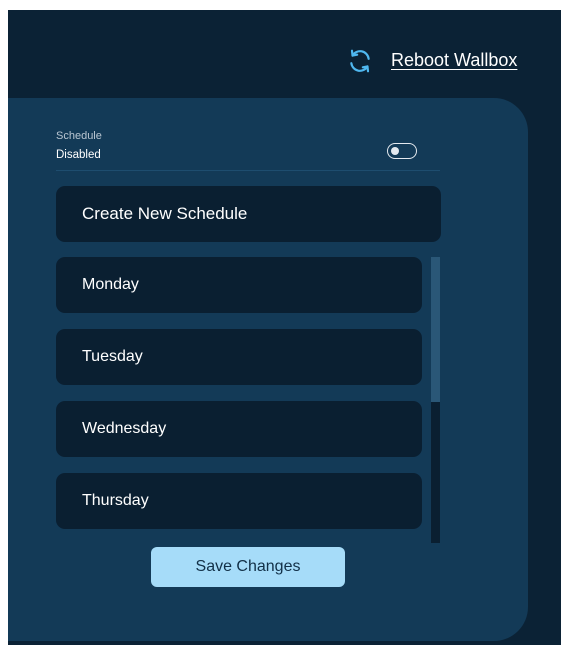  Describe the element at coordinates (248, 567) in the screenshot. I see `save-changes-button: Save Changes` at that location.